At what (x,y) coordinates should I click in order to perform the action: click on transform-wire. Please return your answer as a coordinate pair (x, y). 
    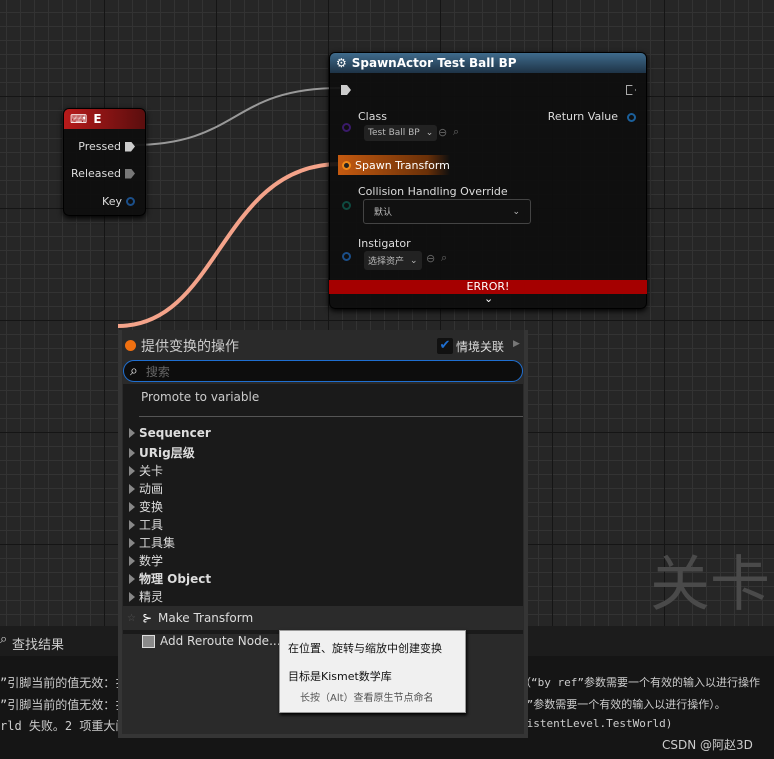
    Looking at the image, I should click on (229, 245).